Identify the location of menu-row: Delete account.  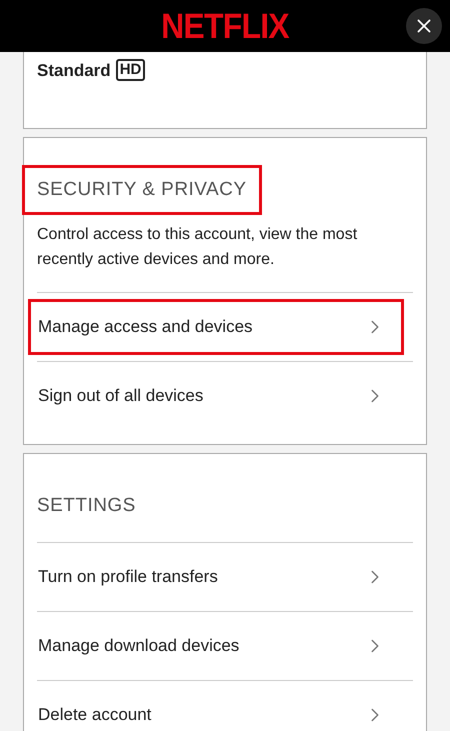
(216, 709).